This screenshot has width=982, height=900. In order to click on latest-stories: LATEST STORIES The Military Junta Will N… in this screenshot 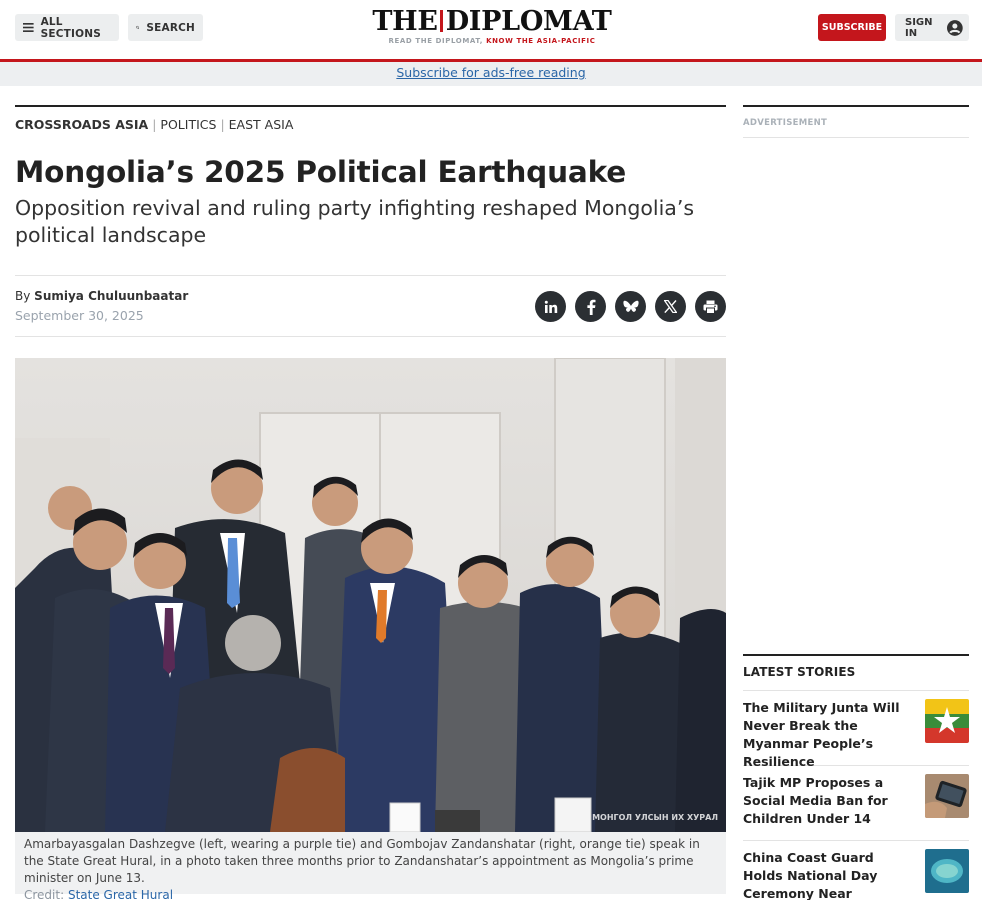, I will do `click(856, 777)`.